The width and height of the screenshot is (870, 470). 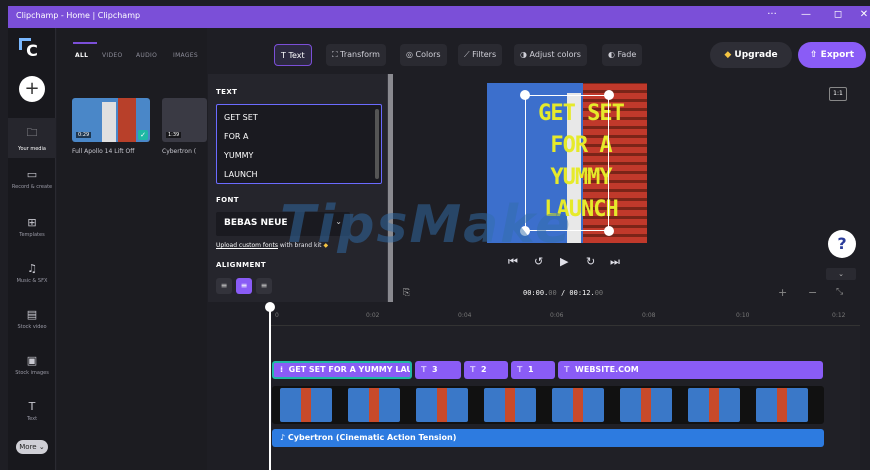 What do you see at coordinates (611, 54) in the screenshot?
I see `fade-icon: ◐` at bounding box center [611, 54].